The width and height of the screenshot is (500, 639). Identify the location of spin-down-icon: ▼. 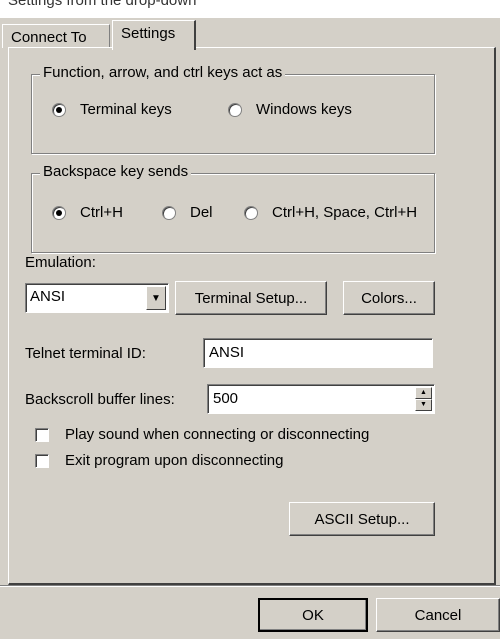
(423, 405).